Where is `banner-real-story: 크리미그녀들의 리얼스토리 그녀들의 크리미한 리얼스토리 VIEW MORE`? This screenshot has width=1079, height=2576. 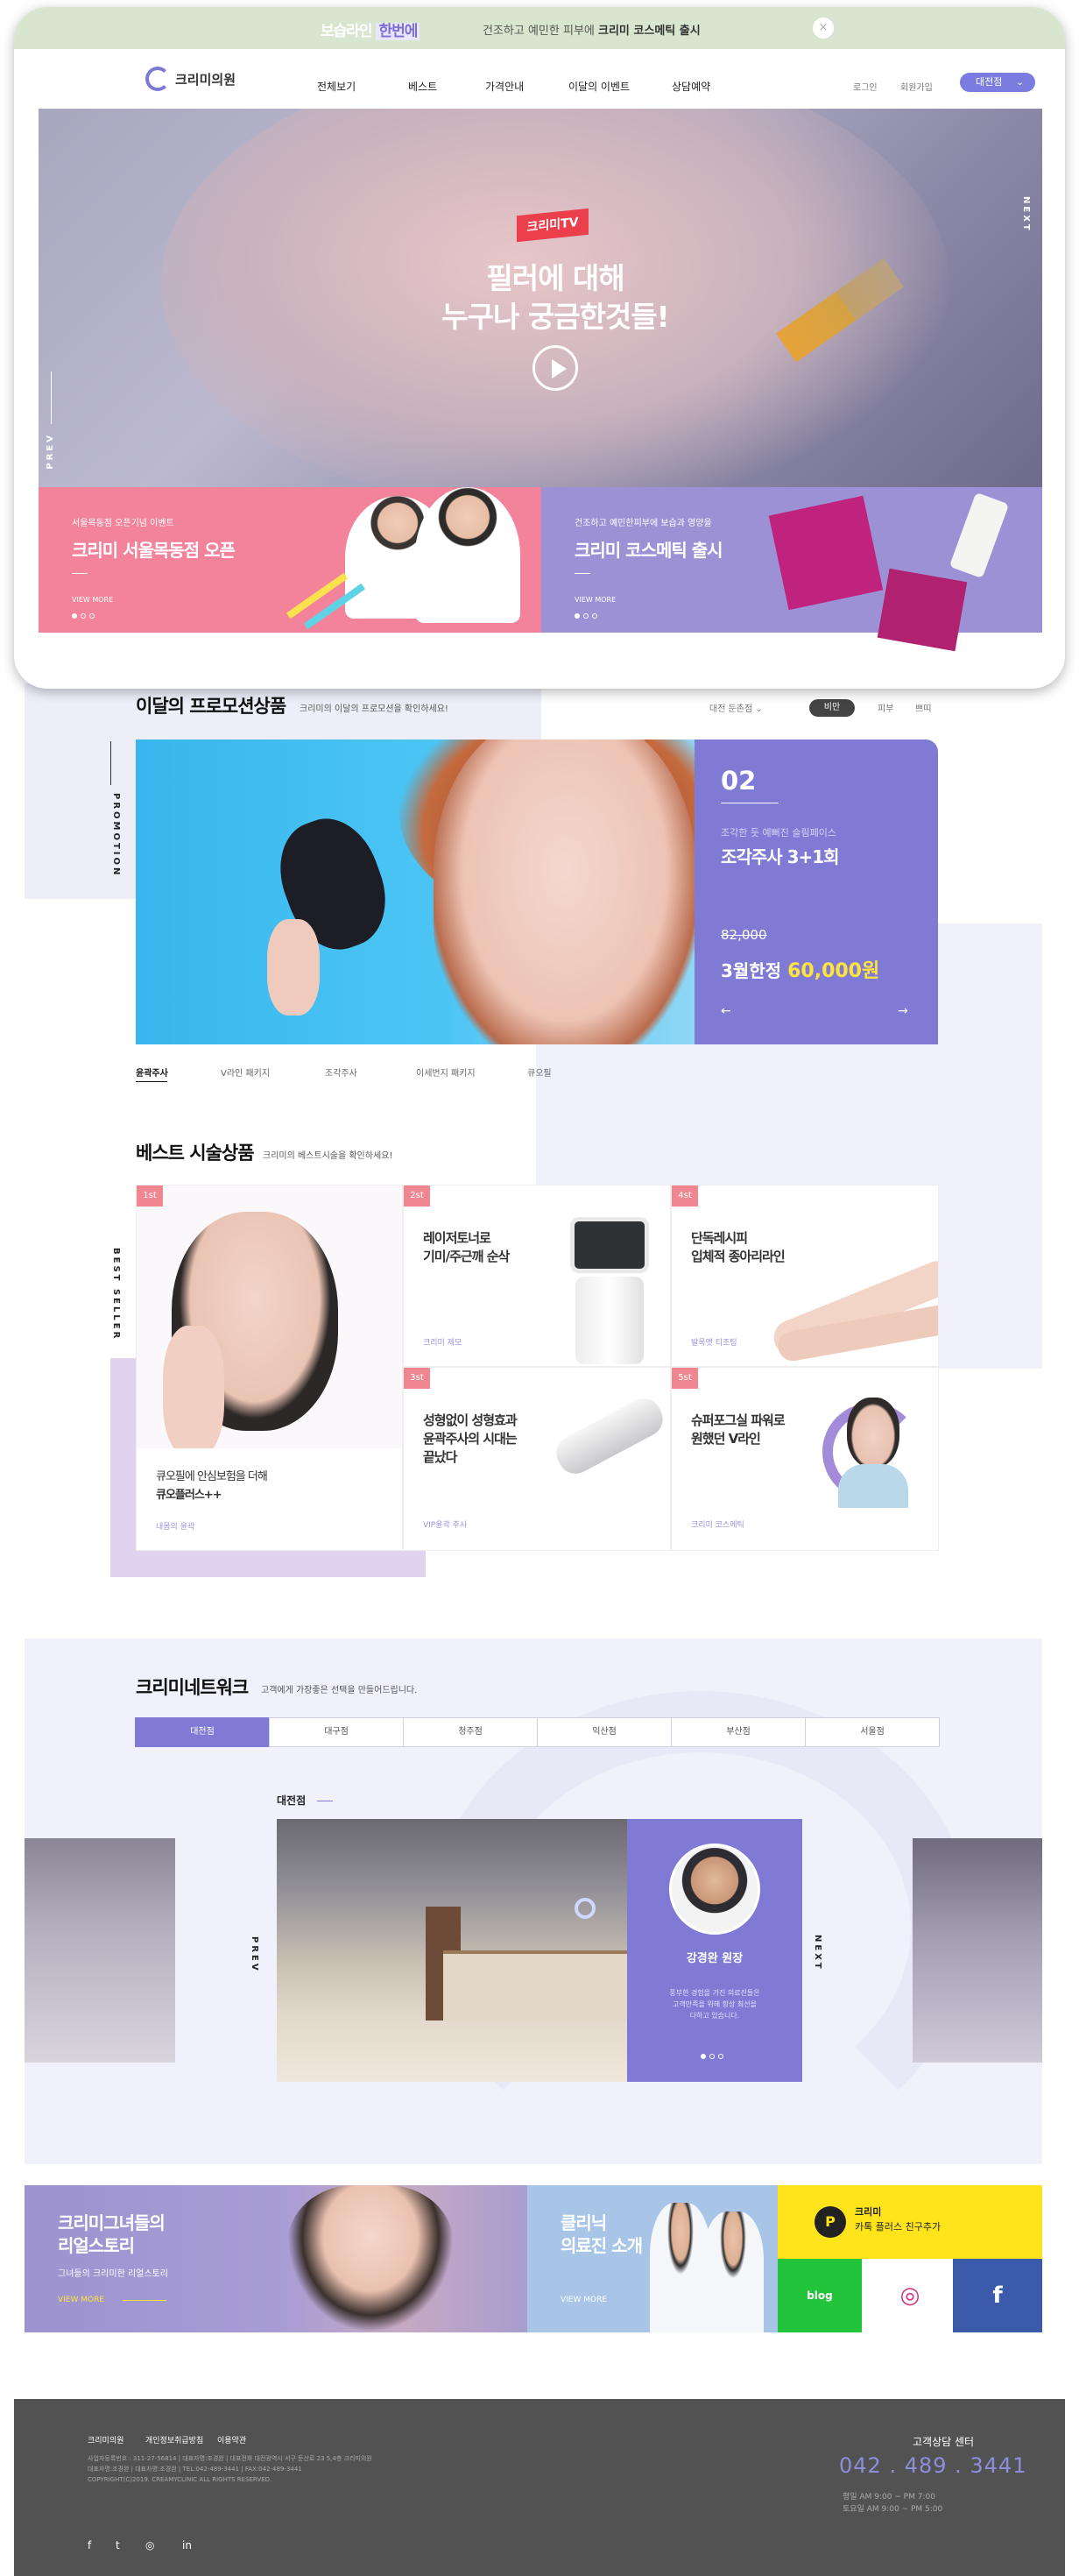 banner-real-story: 크리미그녀들의 리얼스토리 그녀들의 크리미한 리얼스토리 VIEW MORE is located at coordinates (276, 2258).